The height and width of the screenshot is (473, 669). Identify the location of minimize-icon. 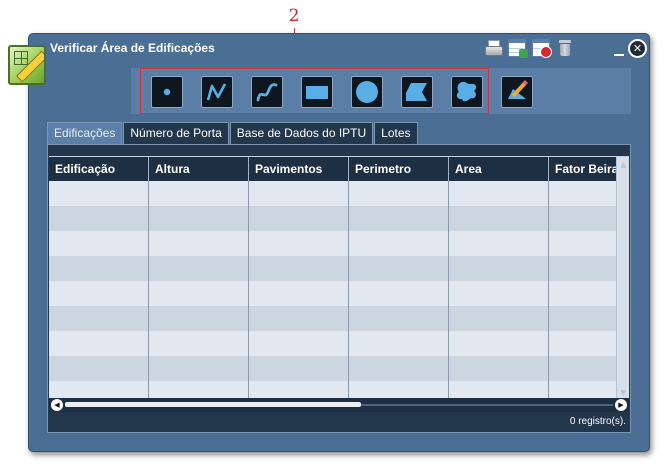
(619, 55).